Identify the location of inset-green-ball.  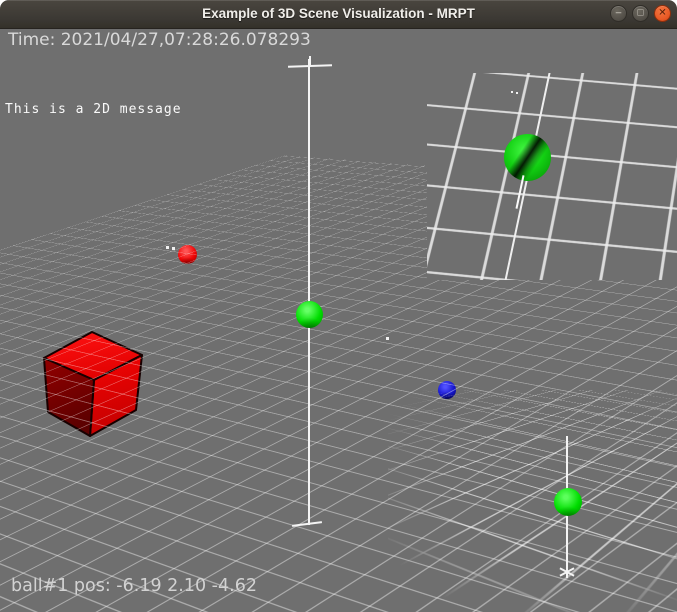
(527, 157).